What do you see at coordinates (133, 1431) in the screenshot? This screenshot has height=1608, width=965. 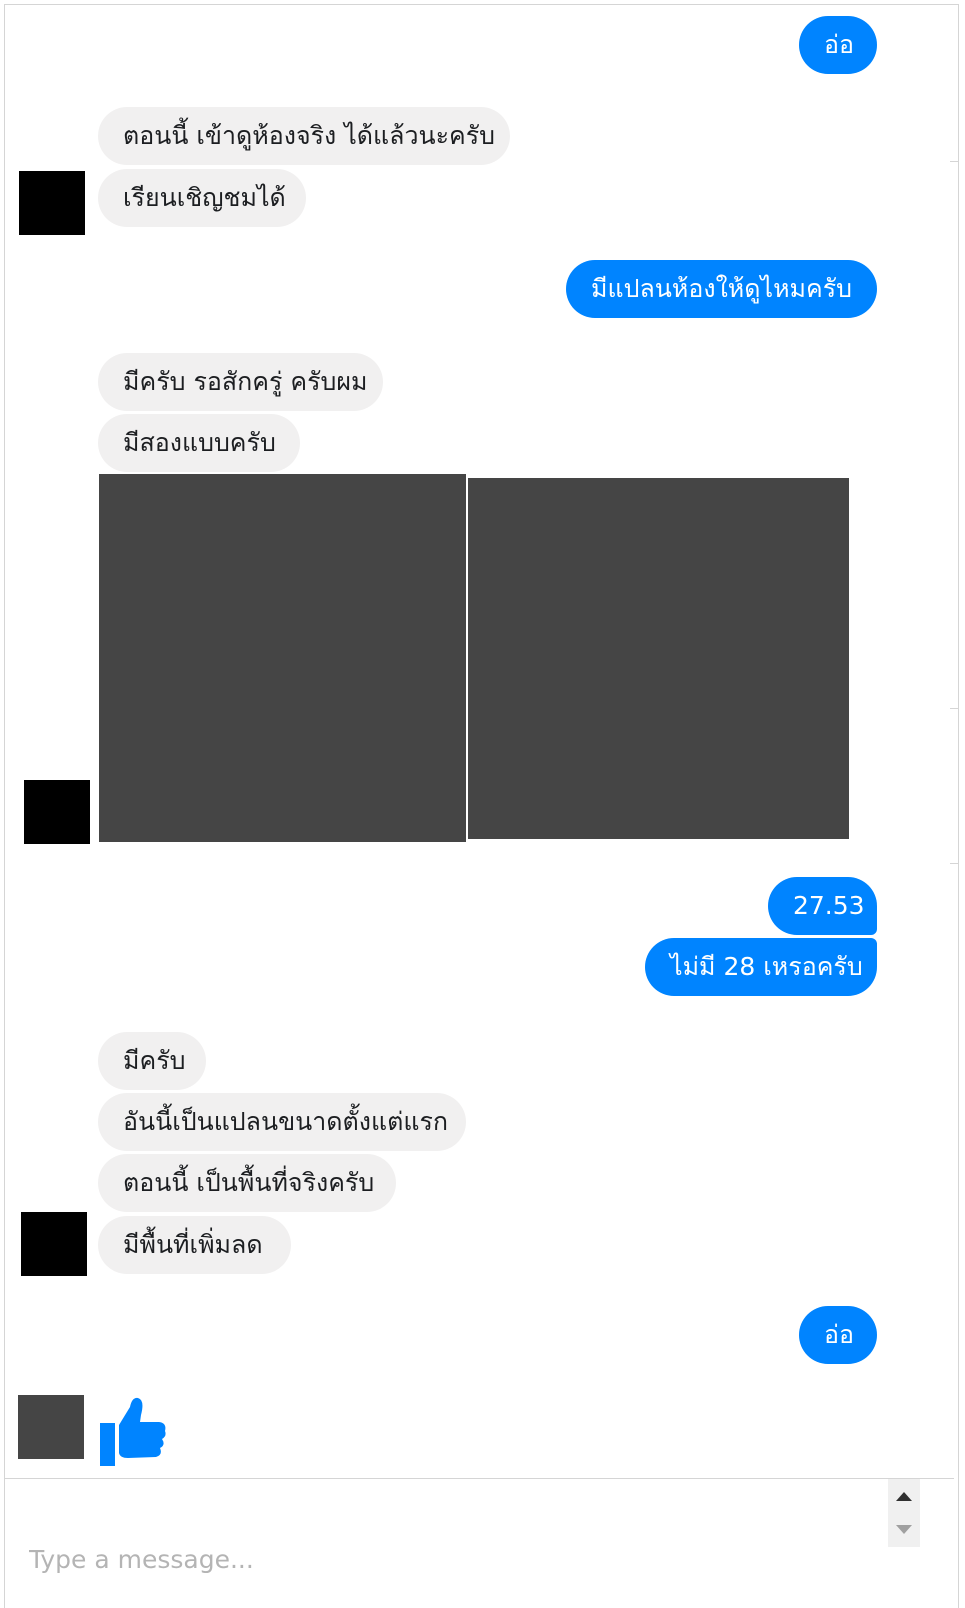 I see `thumbs-up-icon` at bounding box center [133, 1431].